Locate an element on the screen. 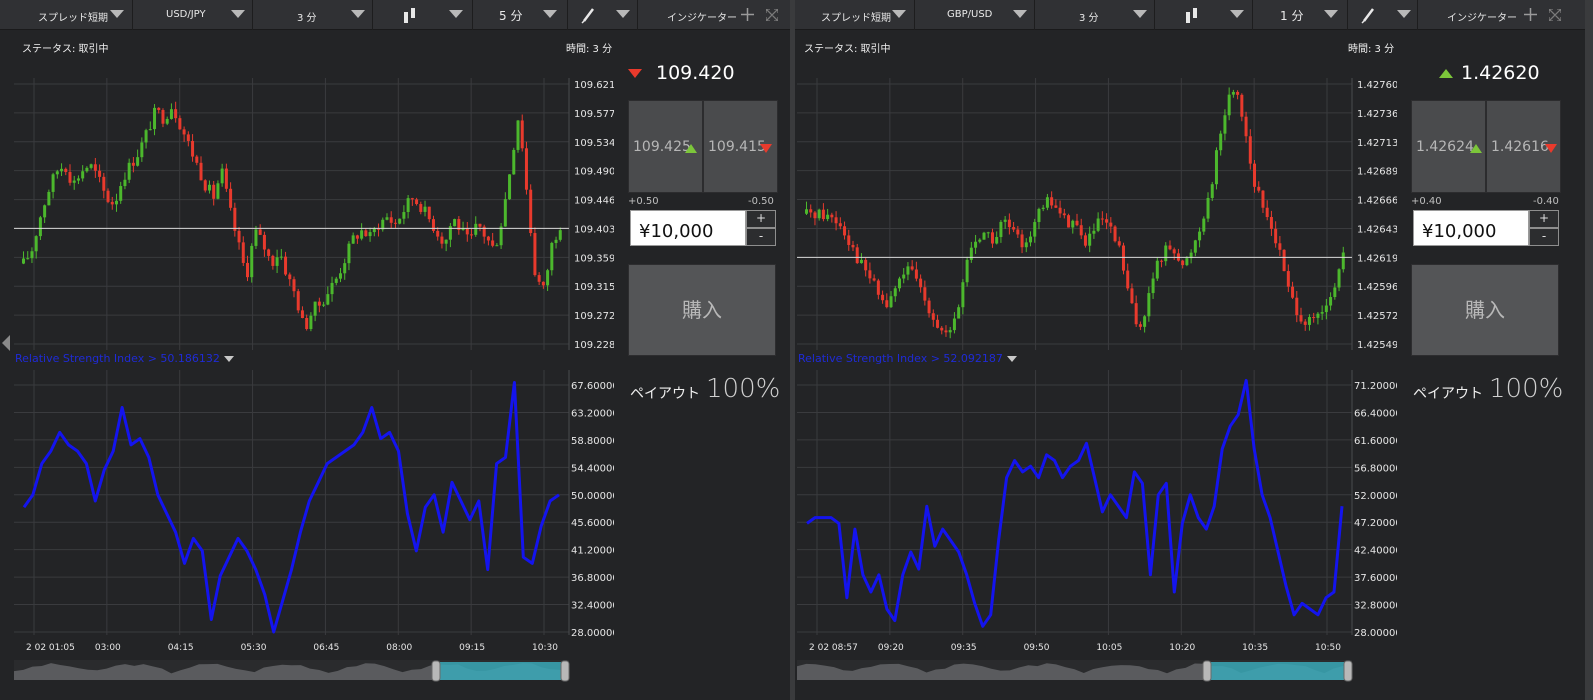  rsi-legend-text: Relative Strength Index > 50.186132 is located at coordinates (117, 358).